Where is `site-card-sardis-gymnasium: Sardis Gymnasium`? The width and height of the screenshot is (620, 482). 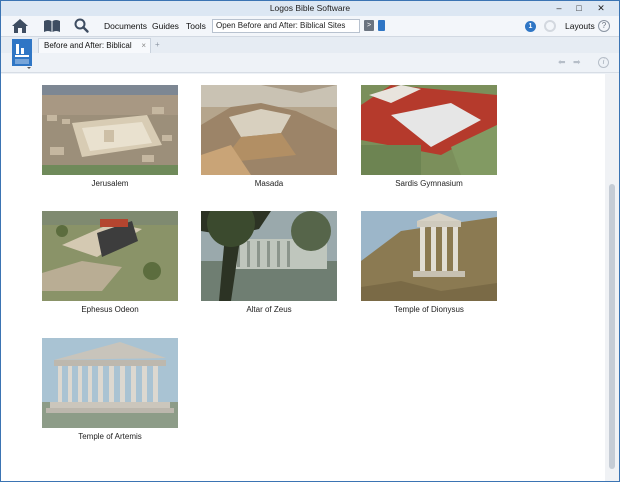
site-card-sardis-gymnasium: Sardis Gymnasium is located at coordinates (429, 138).